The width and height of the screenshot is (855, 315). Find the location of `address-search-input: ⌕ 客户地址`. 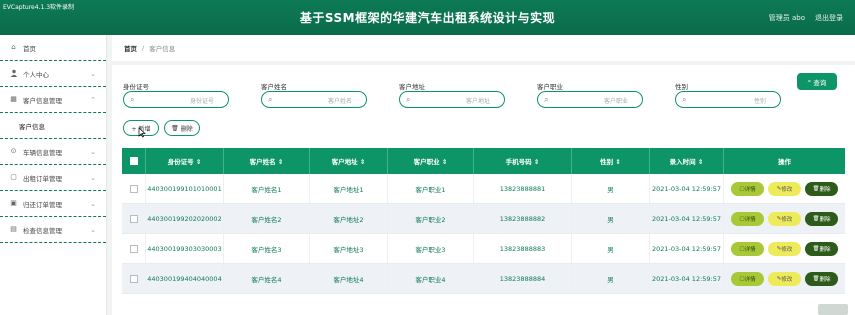

address-search-input: ⌕ 客户地址 is located at coordinates (452, 99).